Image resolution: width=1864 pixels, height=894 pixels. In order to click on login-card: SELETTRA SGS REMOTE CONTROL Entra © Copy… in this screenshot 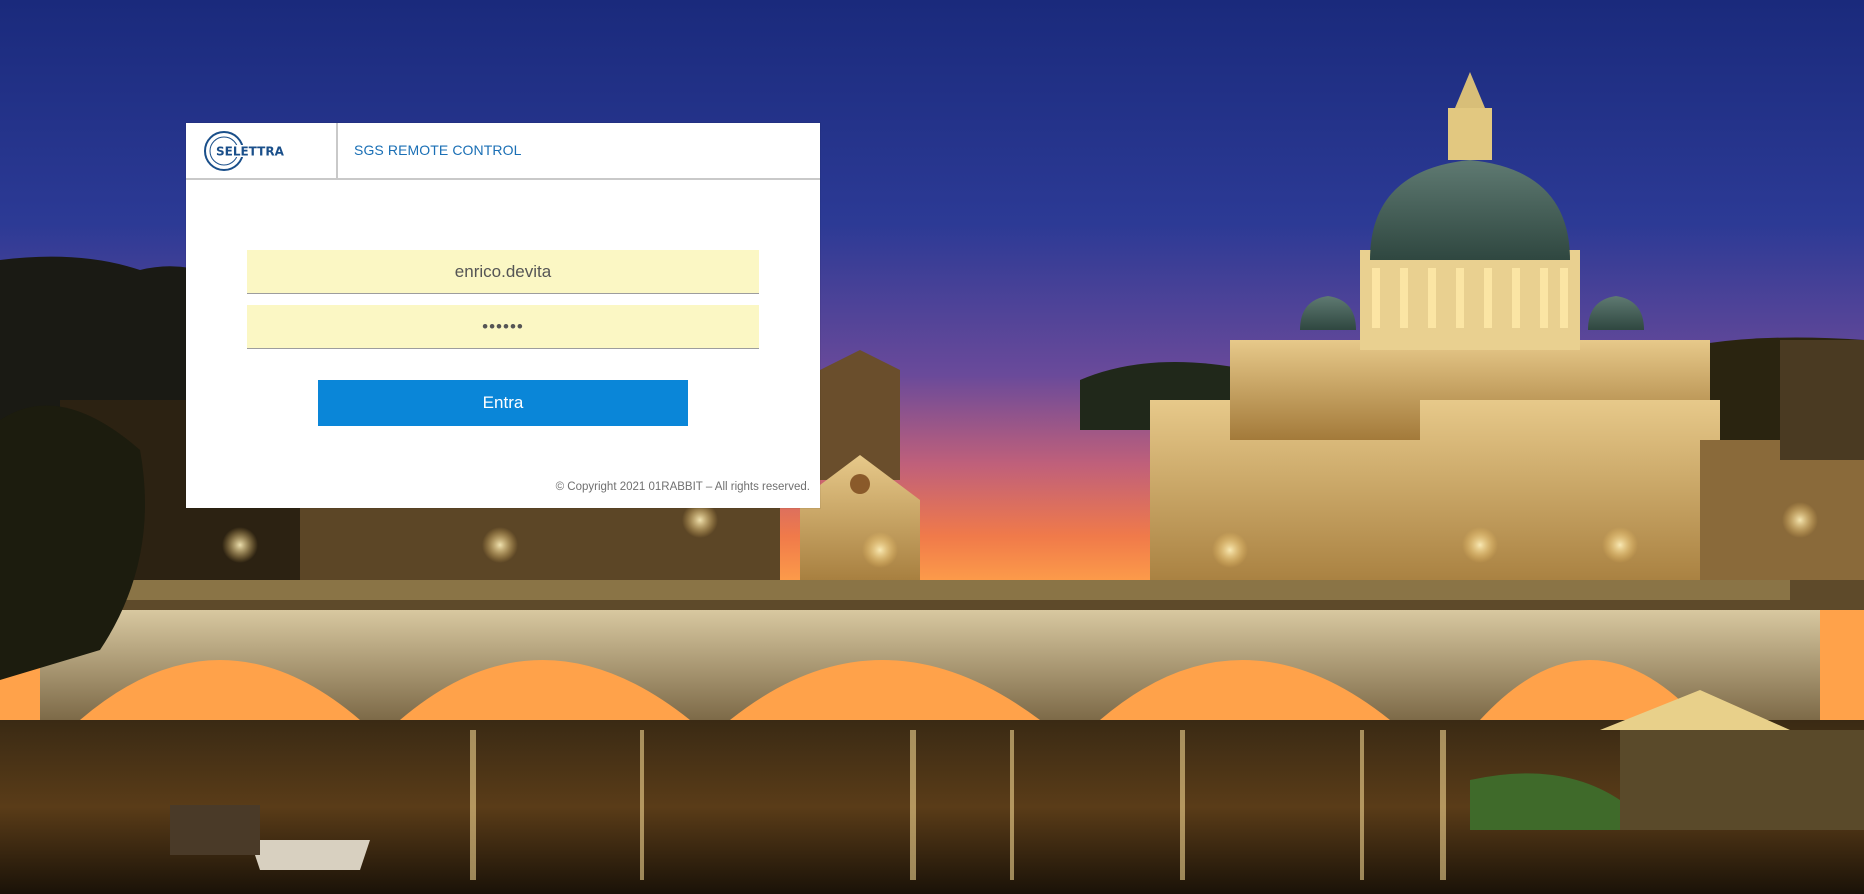, I will do `click(503, 315)`.